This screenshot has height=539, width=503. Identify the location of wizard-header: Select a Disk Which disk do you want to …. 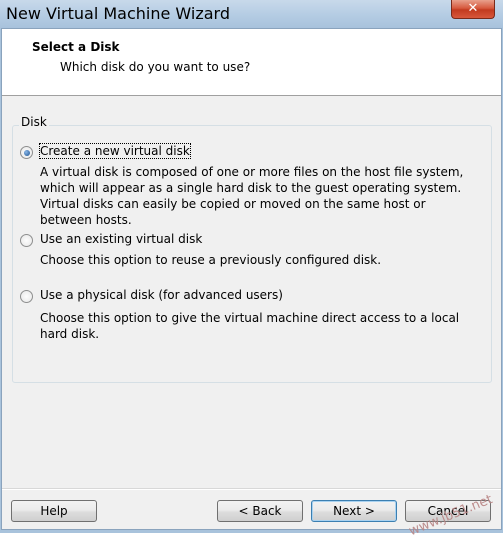
(251, 62).